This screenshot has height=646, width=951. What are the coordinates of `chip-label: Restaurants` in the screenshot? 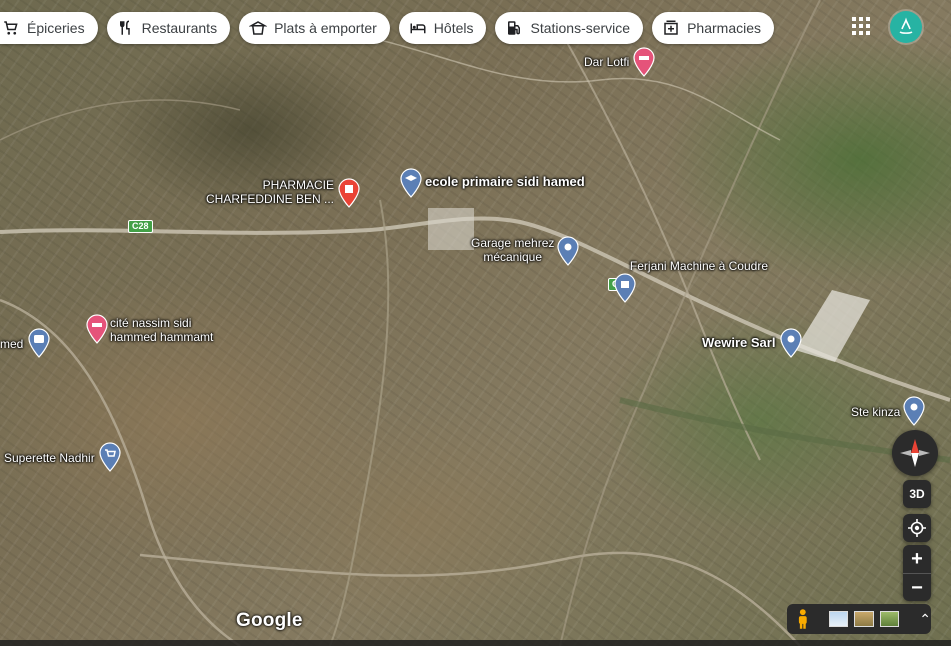 It's located at (179, 28).